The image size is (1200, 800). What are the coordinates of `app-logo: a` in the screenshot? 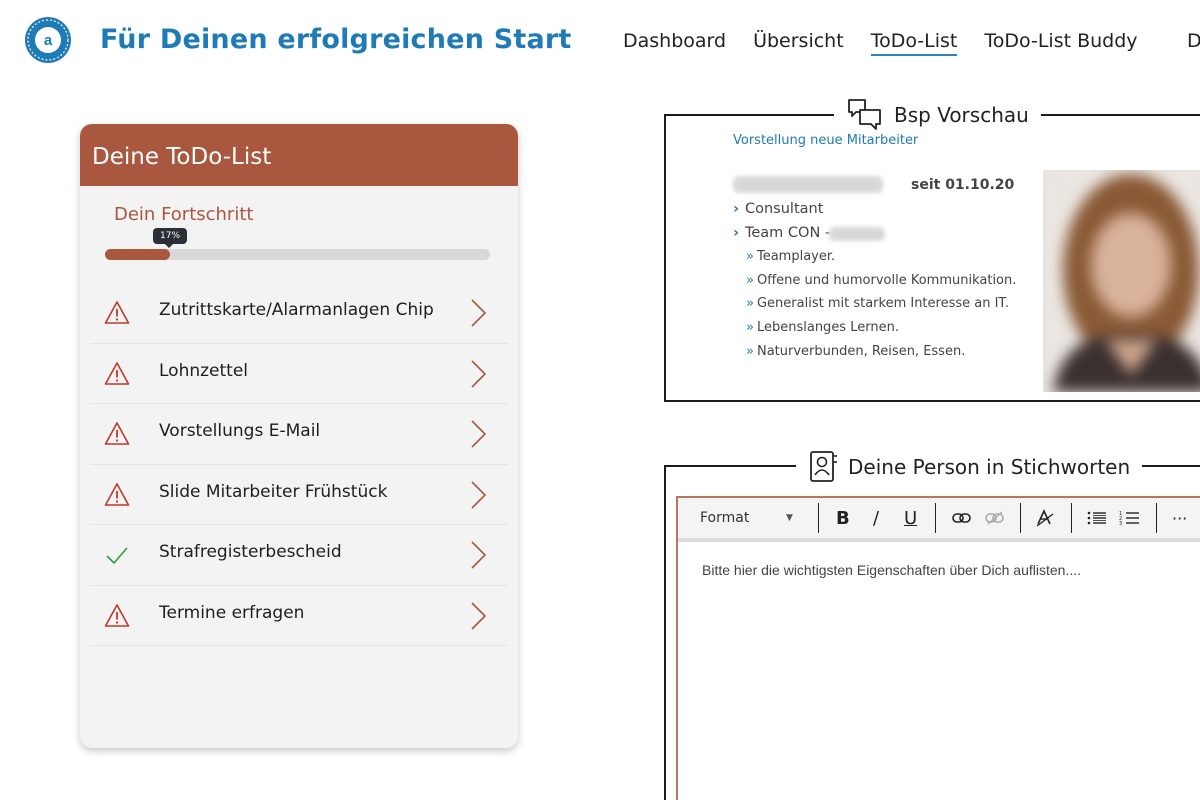 It's located at (48, 40).